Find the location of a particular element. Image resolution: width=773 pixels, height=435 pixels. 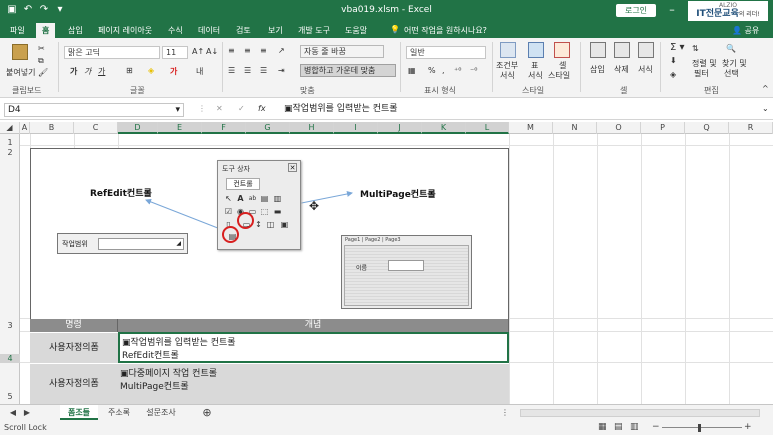

sheet-tabs-bar: ◀ ▶ 폼조들 주소록 설문조사 ⊕ ⋮ is located at coordinates (386, 412).